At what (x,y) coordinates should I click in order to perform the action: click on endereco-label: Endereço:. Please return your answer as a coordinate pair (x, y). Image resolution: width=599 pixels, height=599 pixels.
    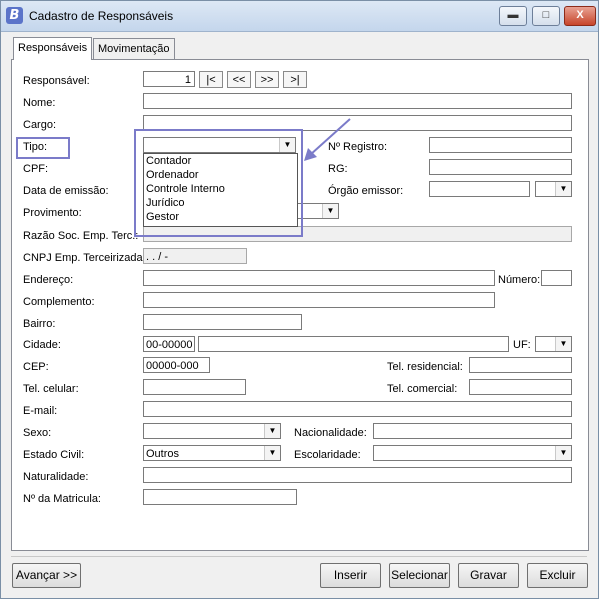
    Looking at the image, I should click on (48, 280).